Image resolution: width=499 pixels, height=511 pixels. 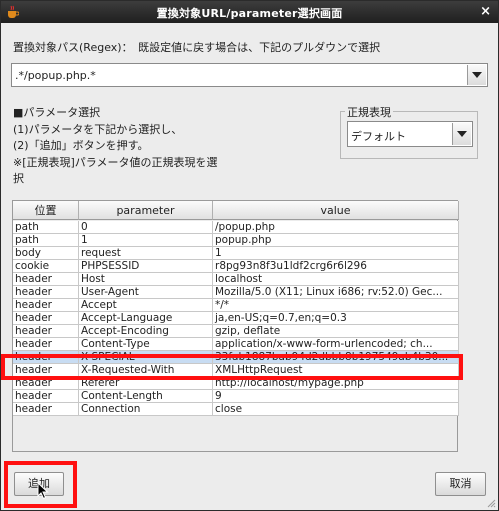 What do you see at coordinates (146, 318) in the screenshot?
I see `cell-parameter: Accept-Language` at bounding box center [146, 318].